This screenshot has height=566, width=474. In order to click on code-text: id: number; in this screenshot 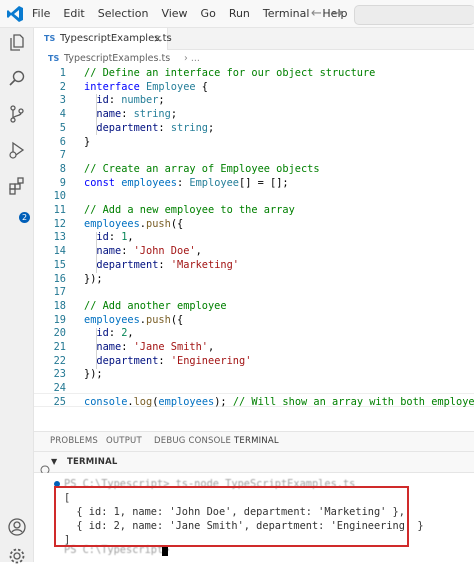, I will do `click(124, 101)`.